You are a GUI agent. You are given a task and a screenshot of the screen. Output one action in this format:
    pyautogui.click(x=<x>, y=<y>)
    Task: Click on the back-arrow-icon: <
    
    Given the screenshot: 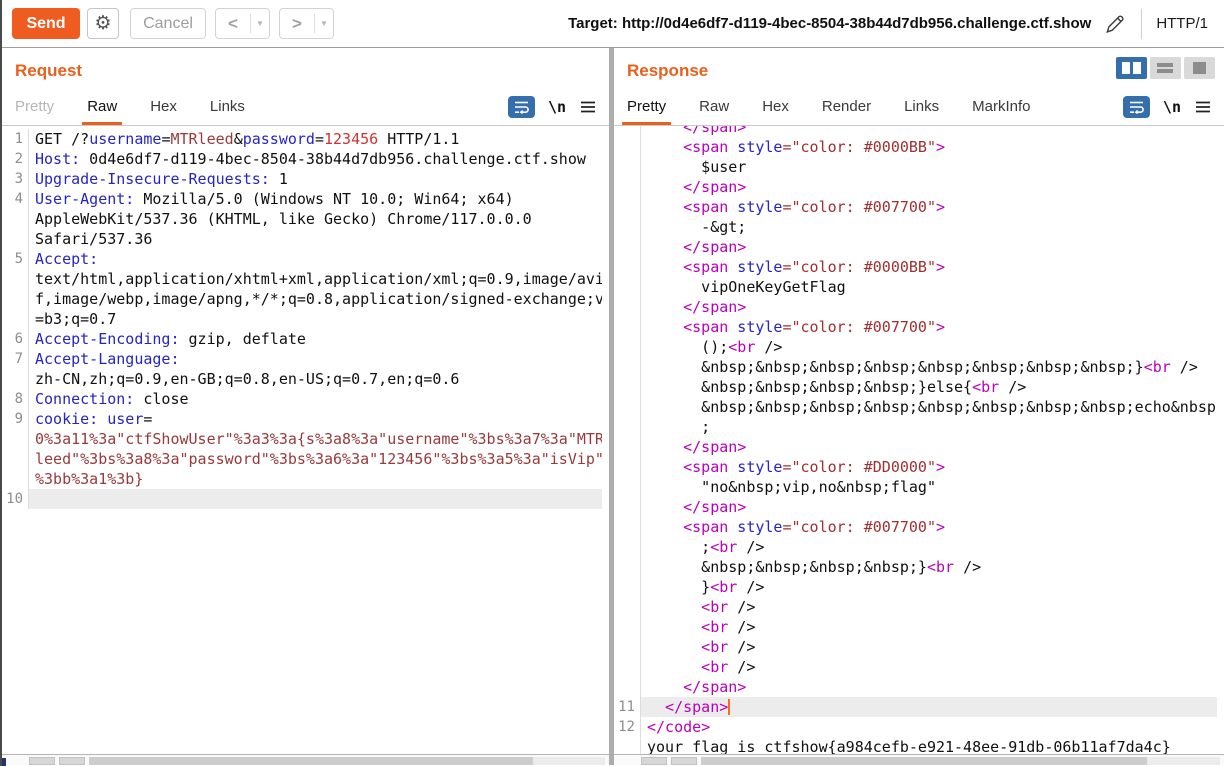 What is the action you would take?
    pyautogui.click(x=233, y=23)
    